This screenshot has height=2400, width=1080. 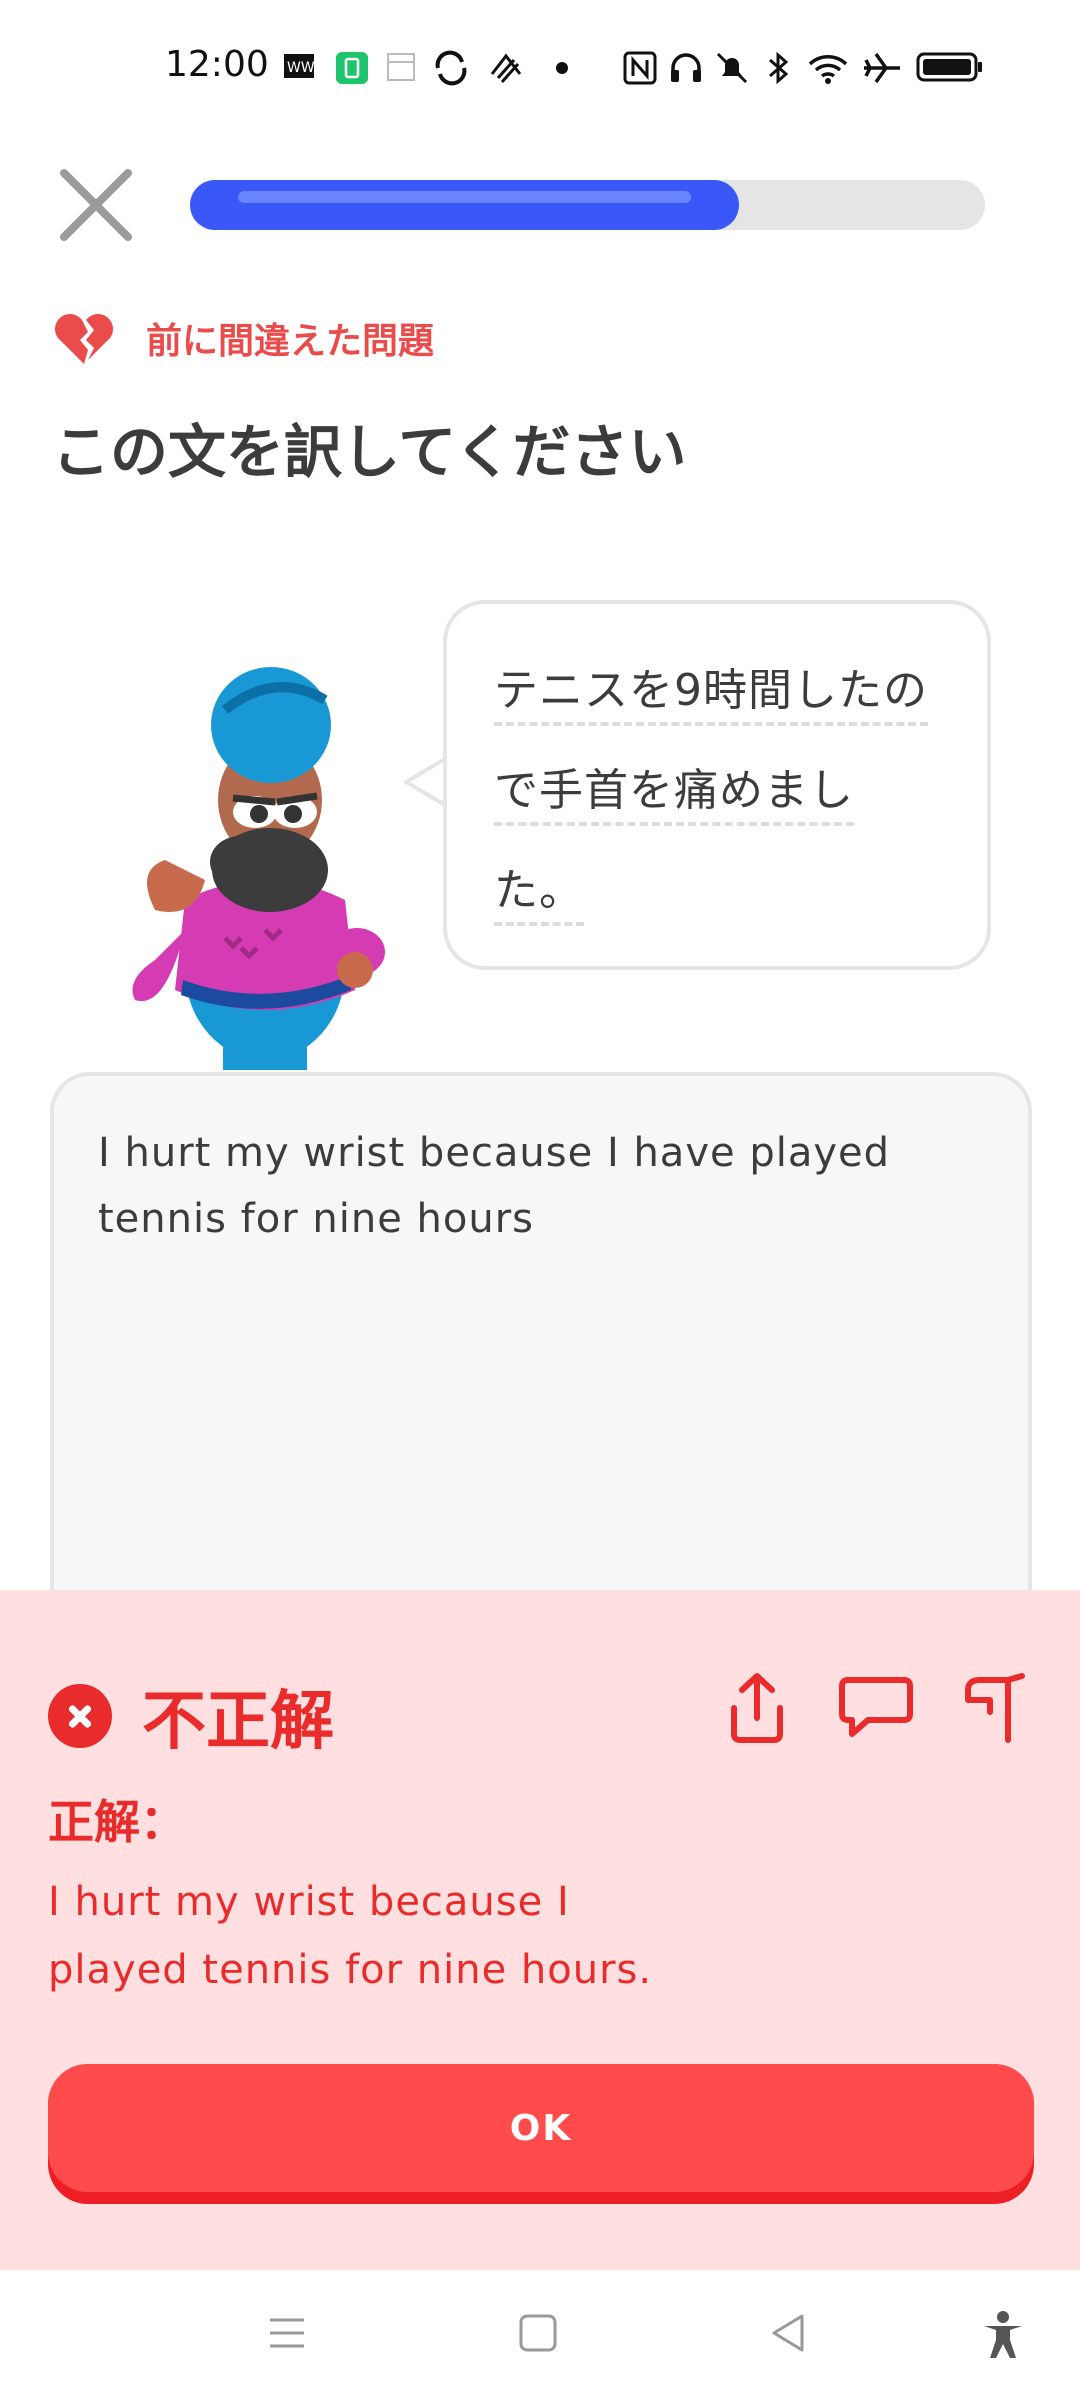 What do you see at coordinates (949, 67) in the screenshot?
I see `battery-icon` at bounding box center [949, 67].